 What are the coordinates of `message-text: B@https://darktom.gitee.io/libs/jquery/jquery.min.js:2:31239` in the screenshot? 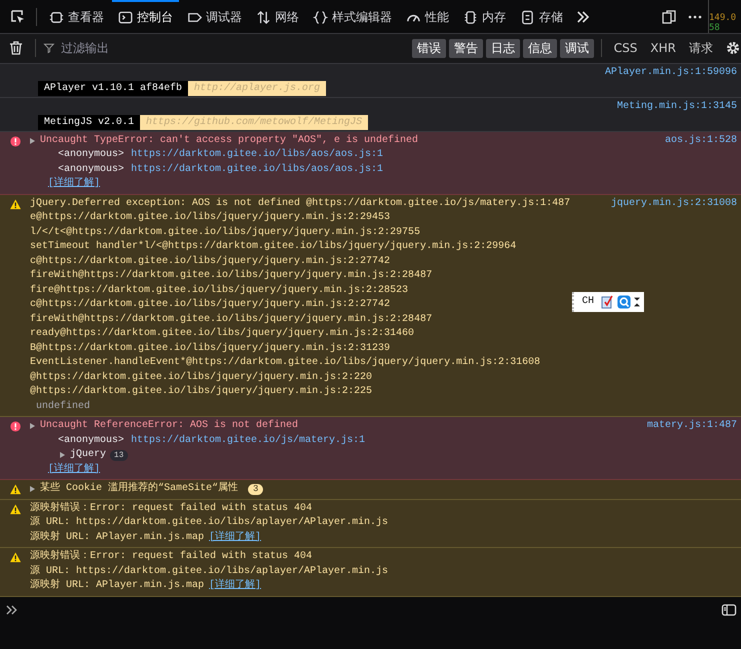 It's located at (210, 349).